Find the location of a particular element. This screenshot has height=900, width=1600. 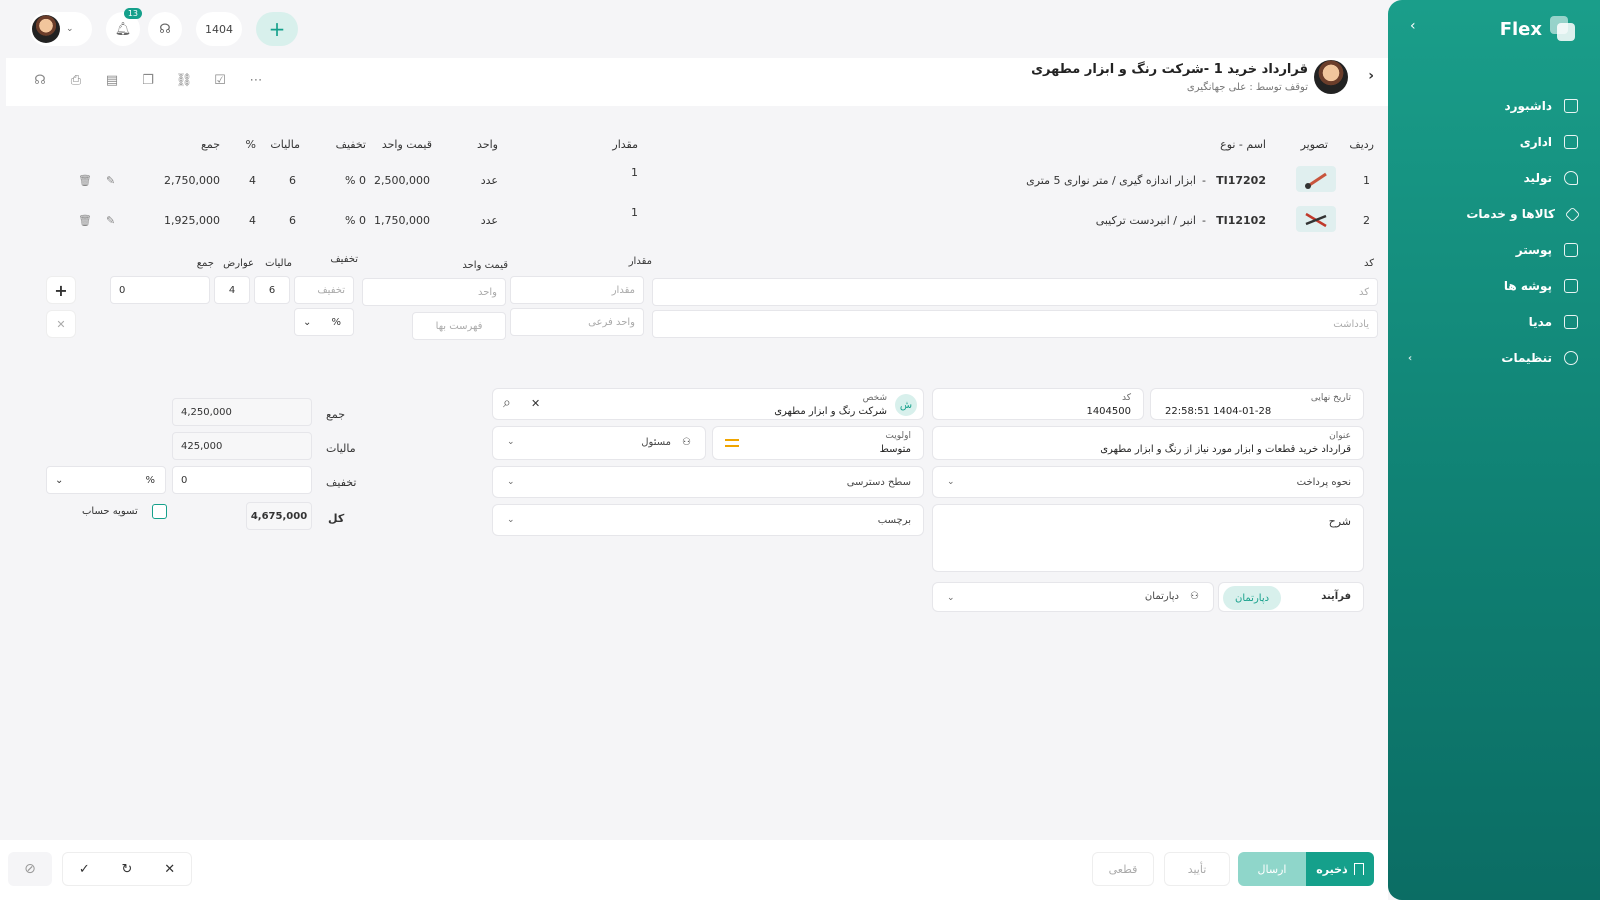

checklist-icon: ☑ is located at coordinates (220, 80).